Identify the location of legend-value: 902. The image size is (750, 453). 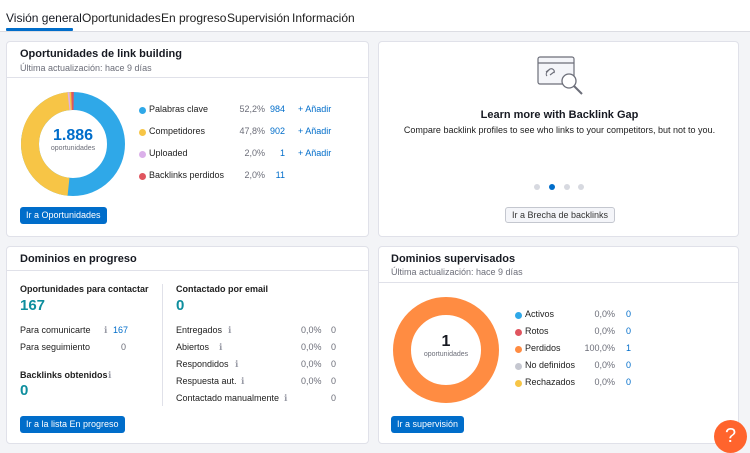
(276, 131).